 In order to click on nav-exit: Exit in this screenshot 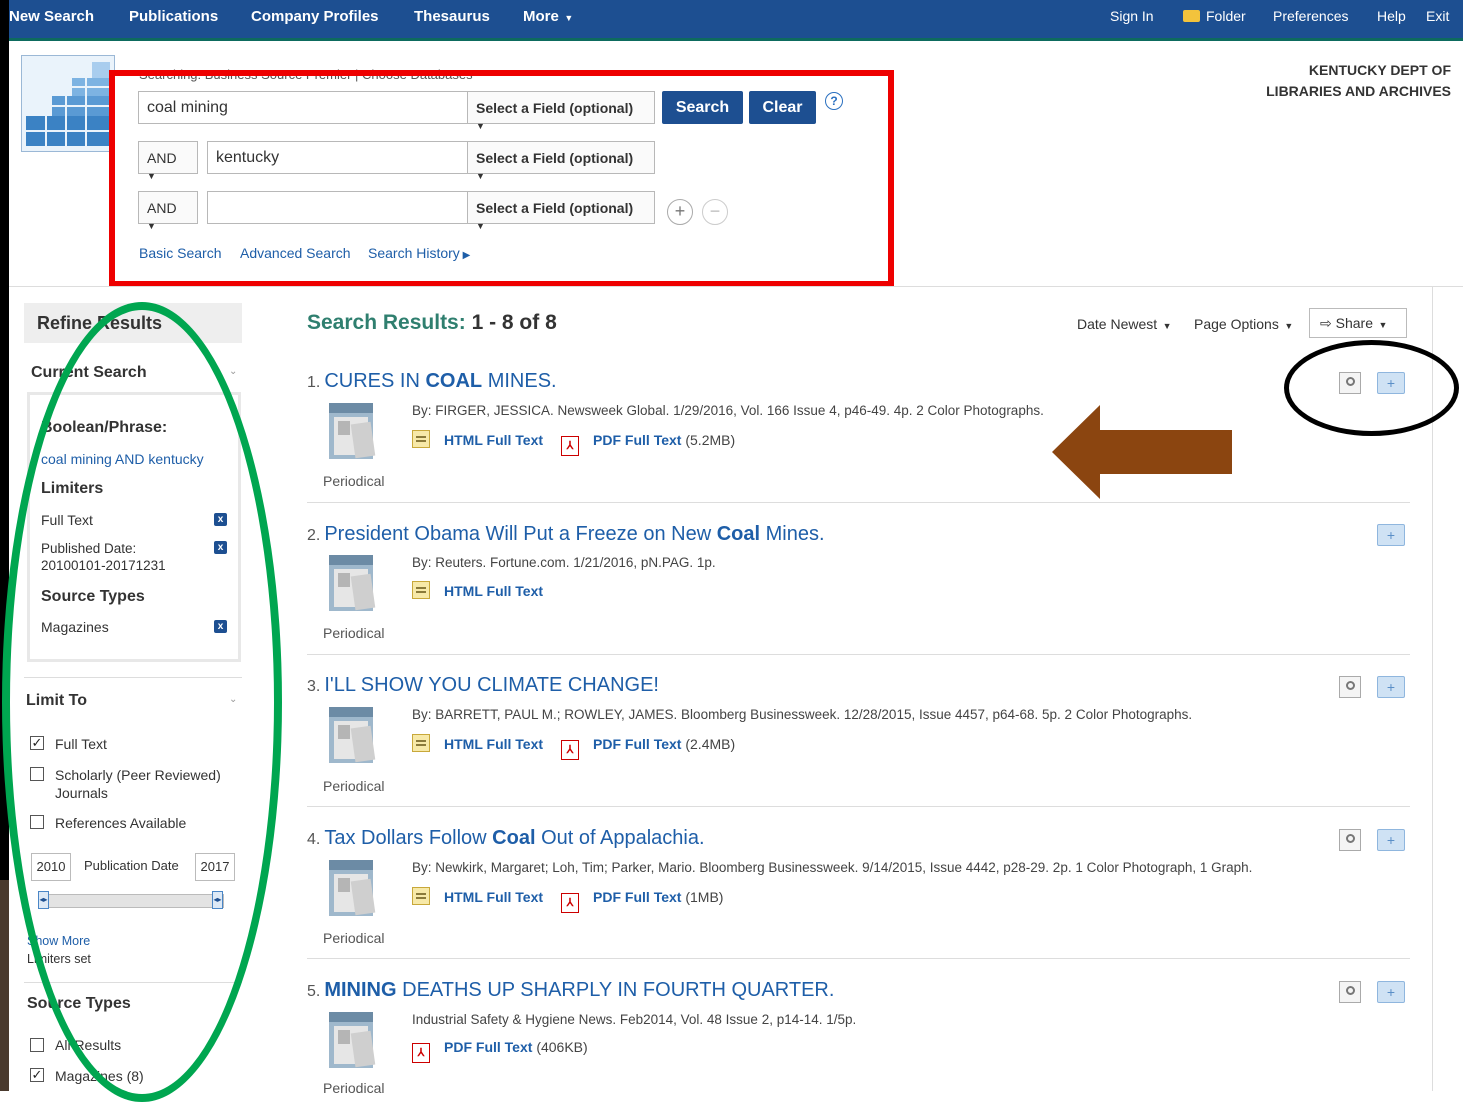, I will do `click(1437, 16)`.